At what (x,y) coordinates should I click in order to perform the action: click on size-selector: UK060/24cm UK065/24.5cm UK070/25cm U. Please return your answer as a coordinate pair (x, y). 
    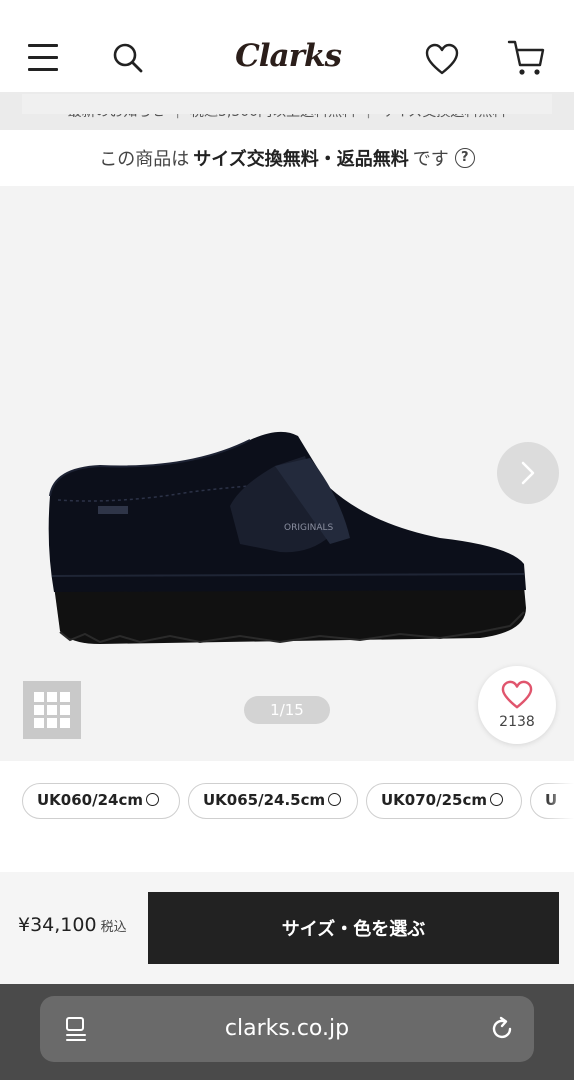
    Looking at the image, I should click on (287, 808).